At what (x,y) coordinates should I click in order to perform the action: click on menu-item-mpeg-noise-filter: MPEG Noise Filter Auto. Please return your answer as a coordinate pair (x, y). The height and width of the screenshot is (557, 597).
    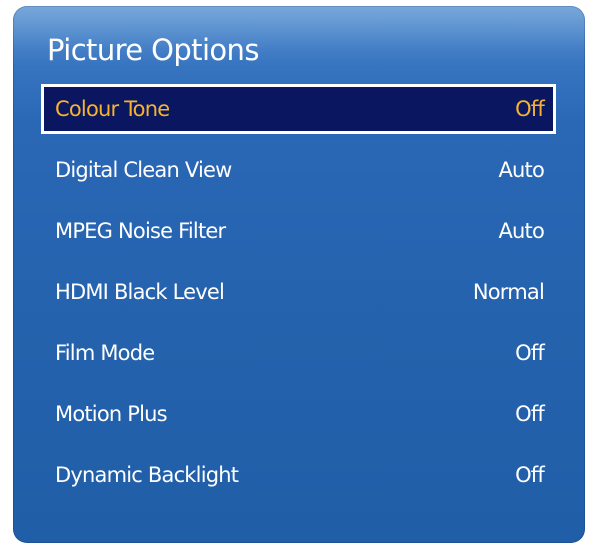
    Looking at the image, I should click on (298, 231).